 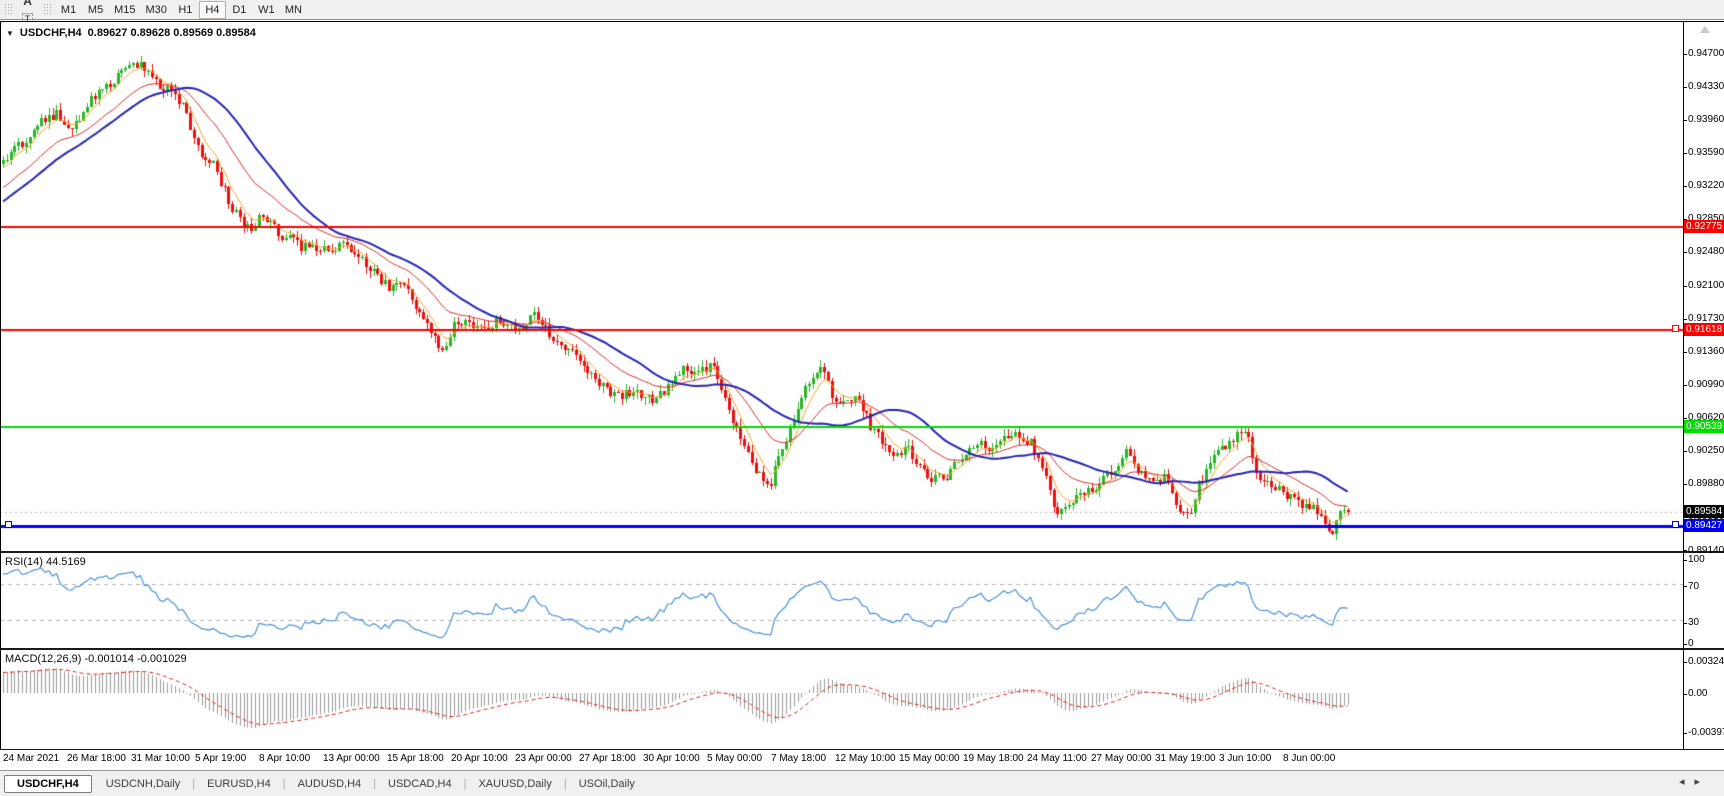 I want to click on rsi-panel: RSI(14) 44.5169, so click(x=862, y=600).